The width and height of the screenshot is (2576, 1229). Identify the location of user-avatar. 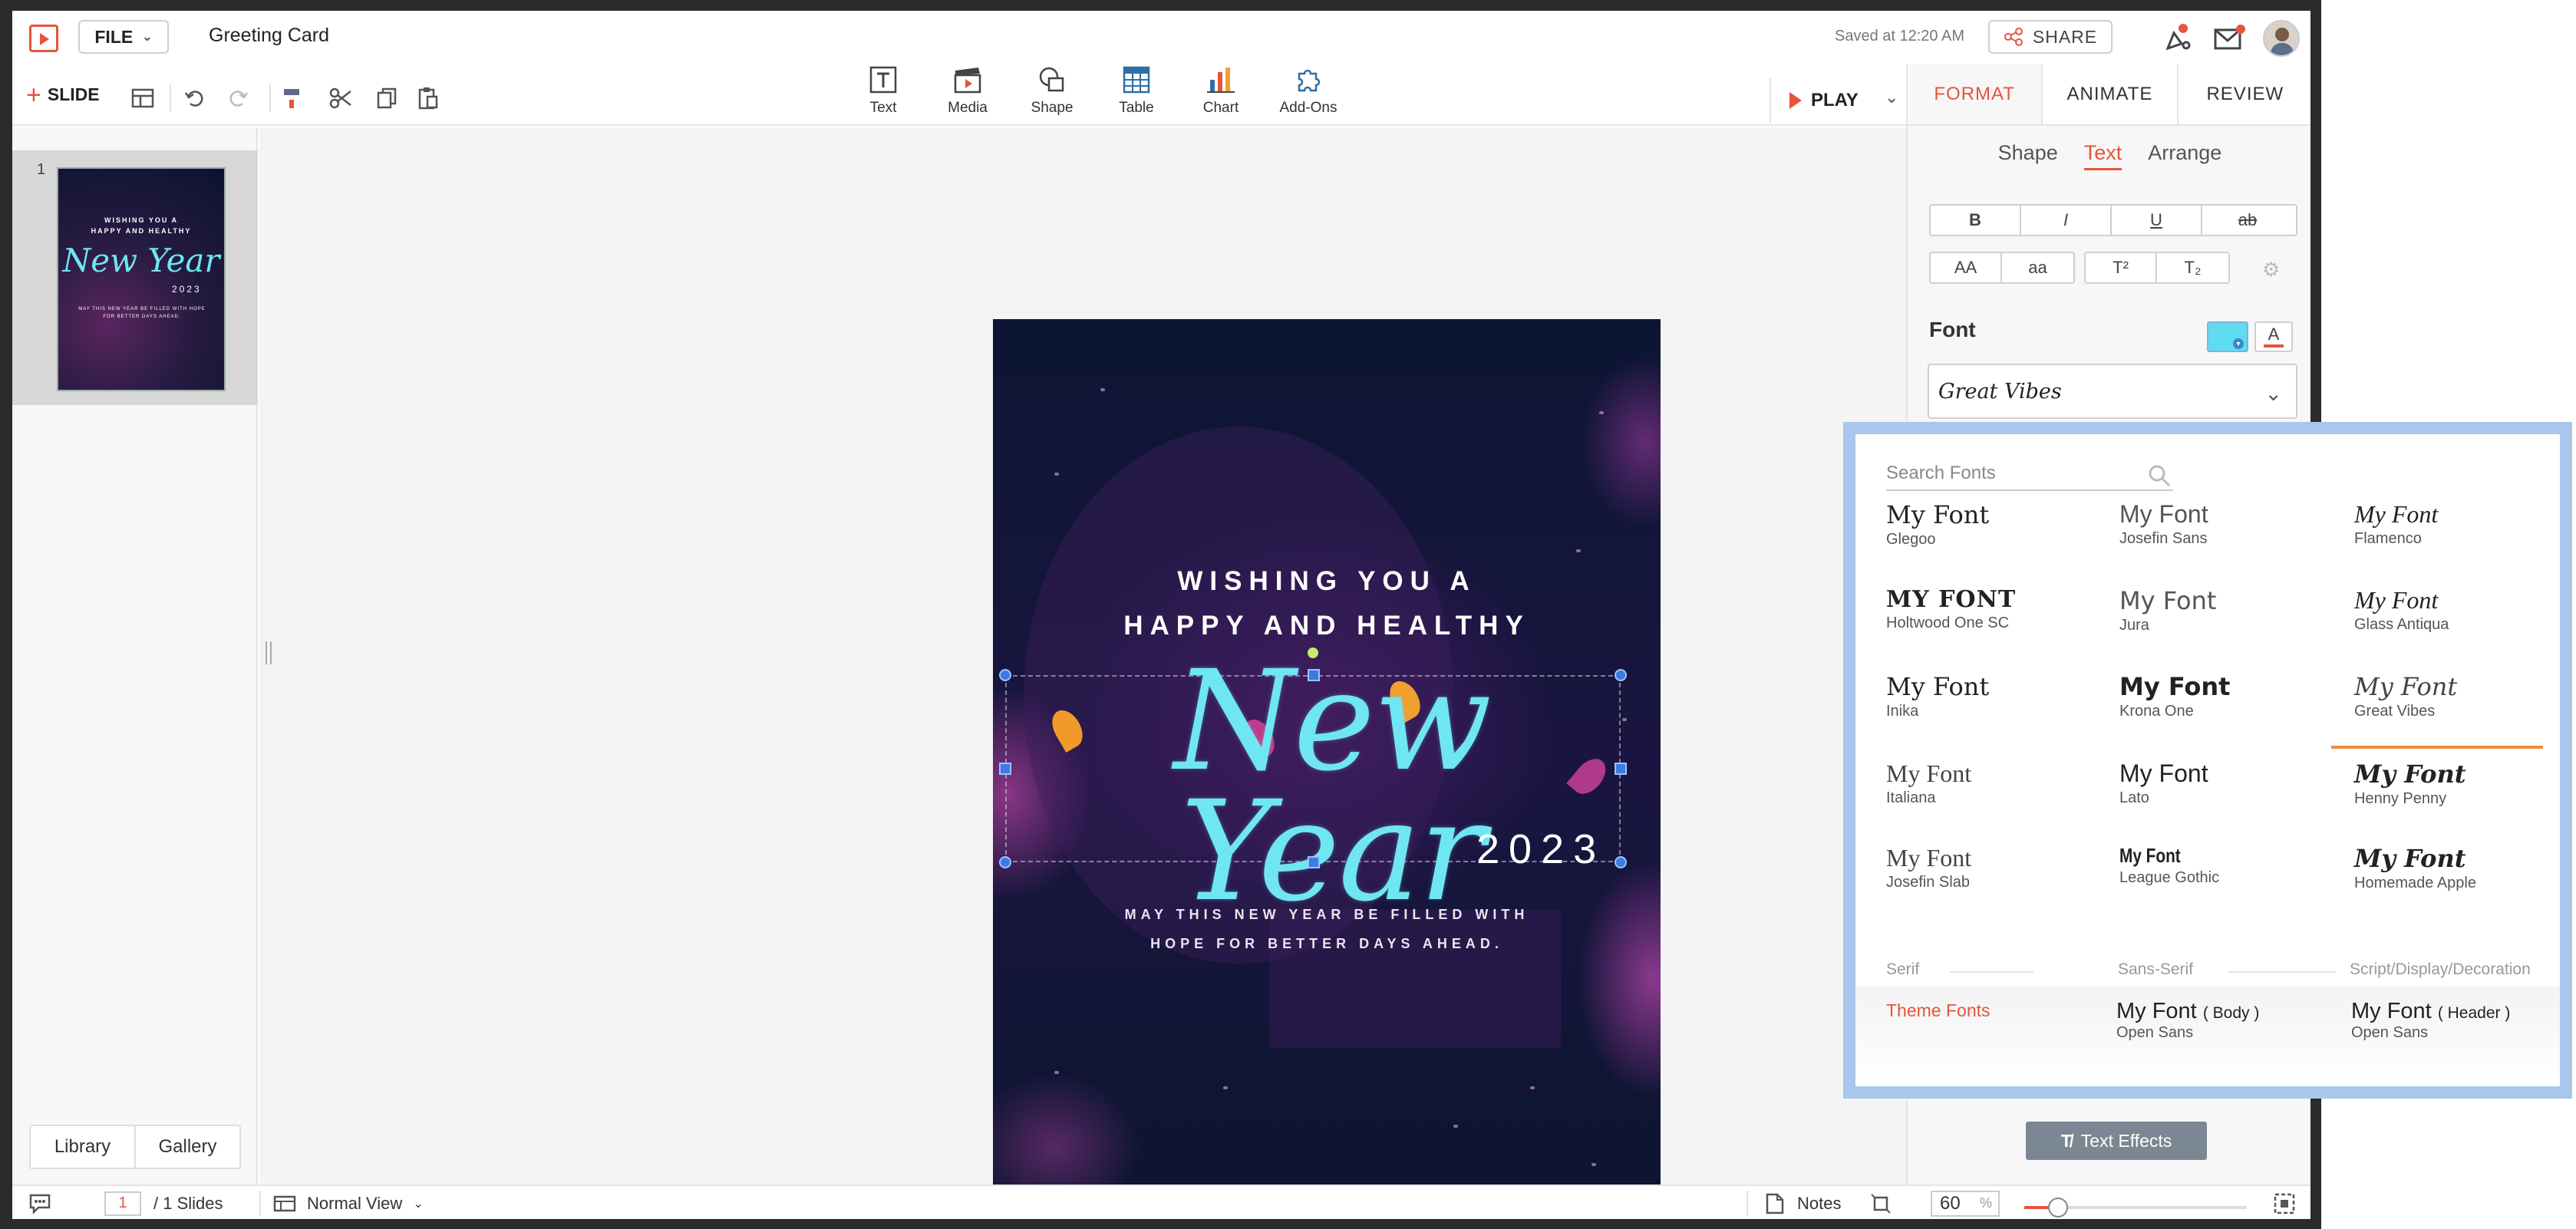
(2281, 38).